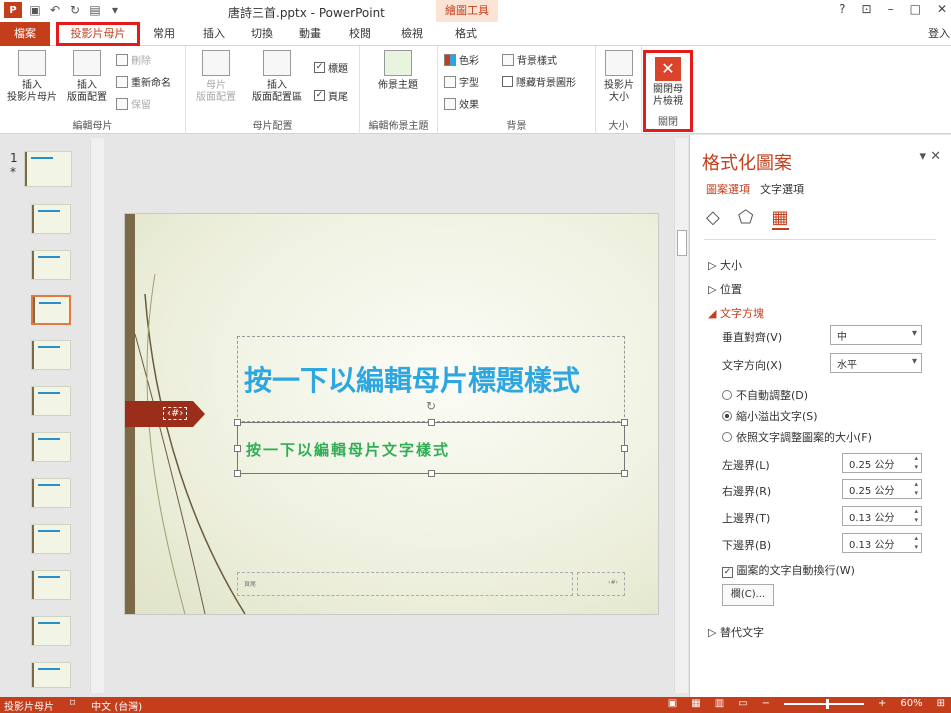  I want to click on maximize-button: □, so click(915, 9).